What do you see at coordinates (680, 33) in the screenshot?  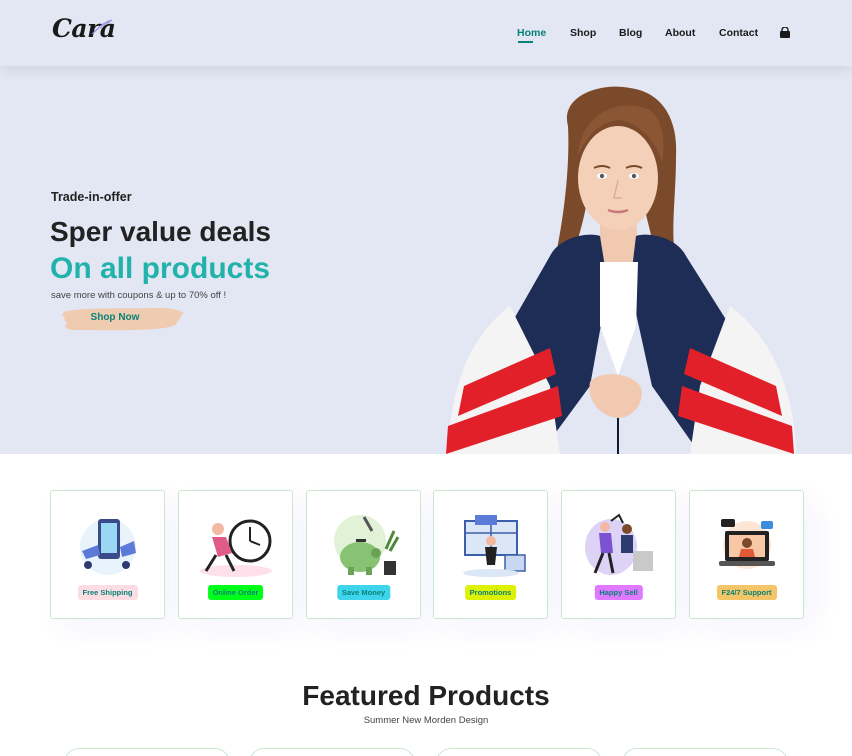 I see `nav-about: About` at bounding box center [680, 33].